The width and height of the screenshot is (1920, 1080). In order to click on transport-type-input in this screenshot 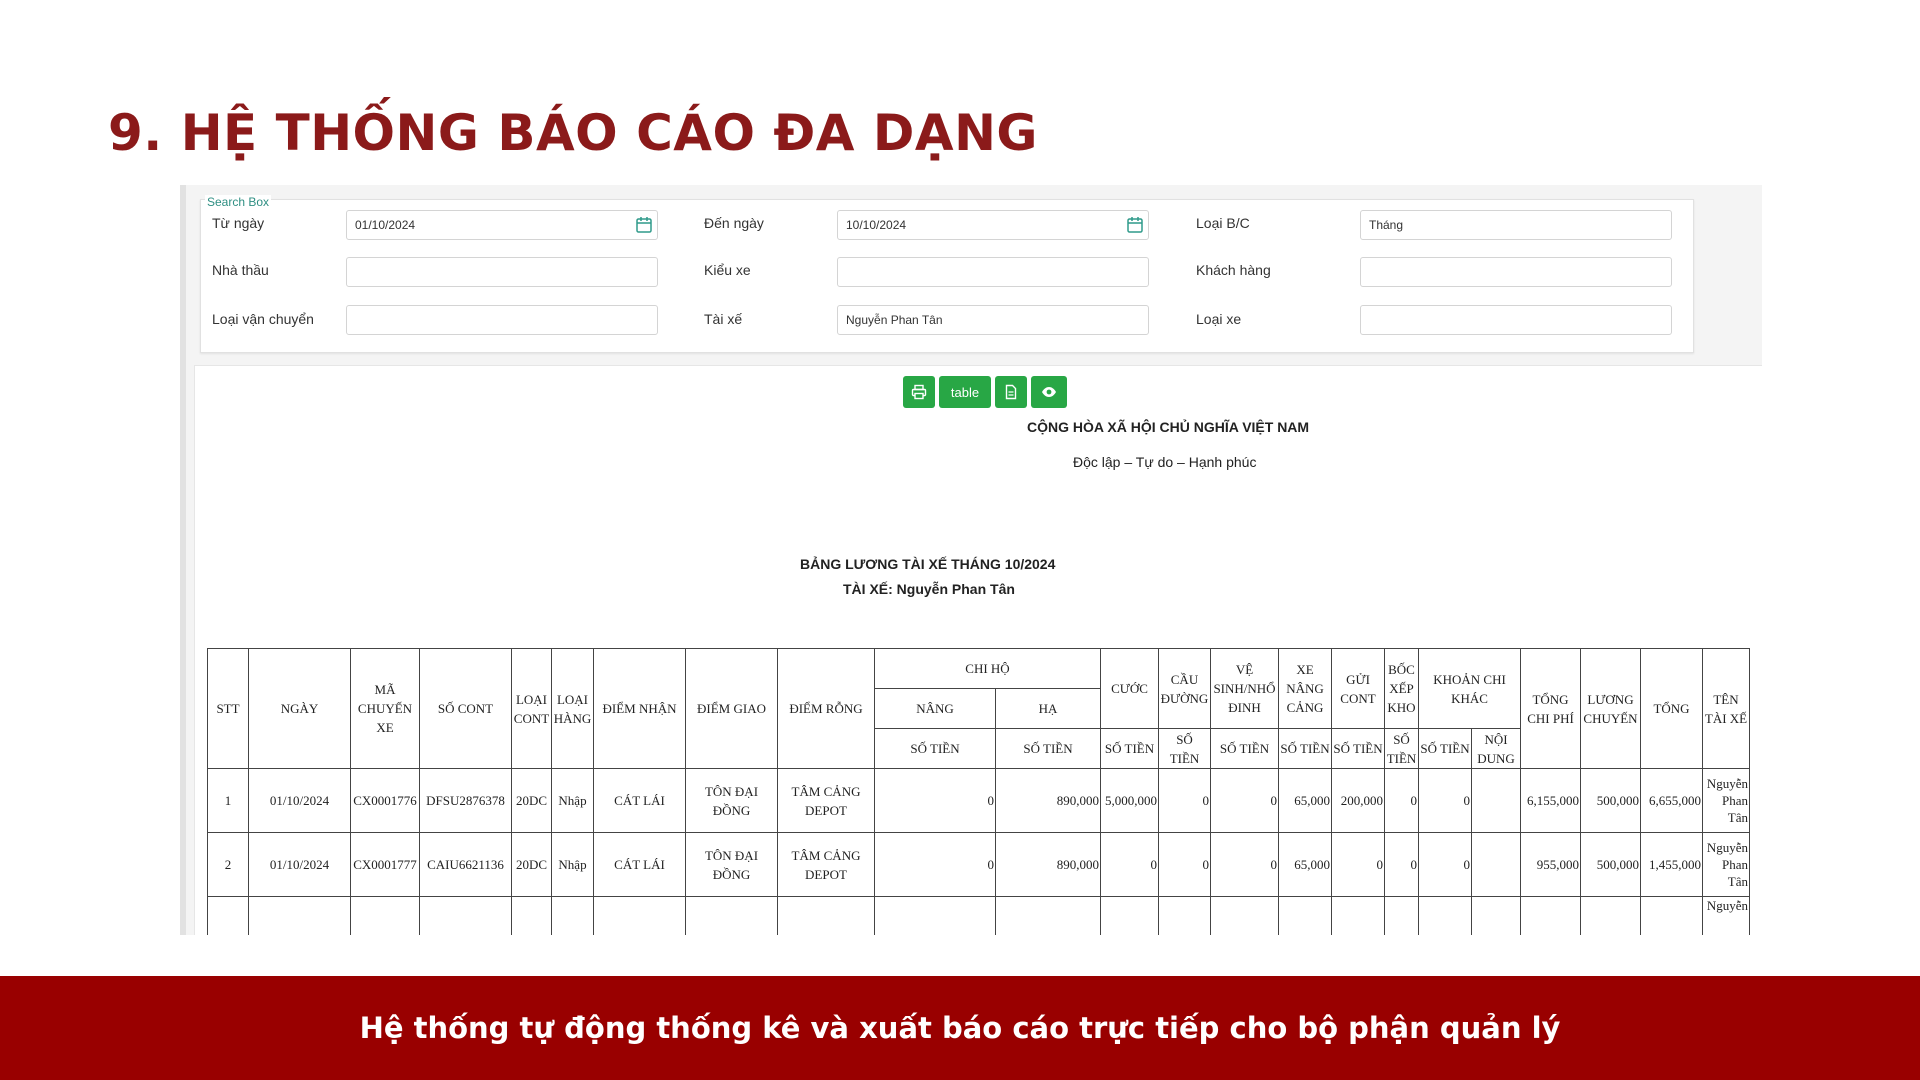, I will do `click(502, 320)`.